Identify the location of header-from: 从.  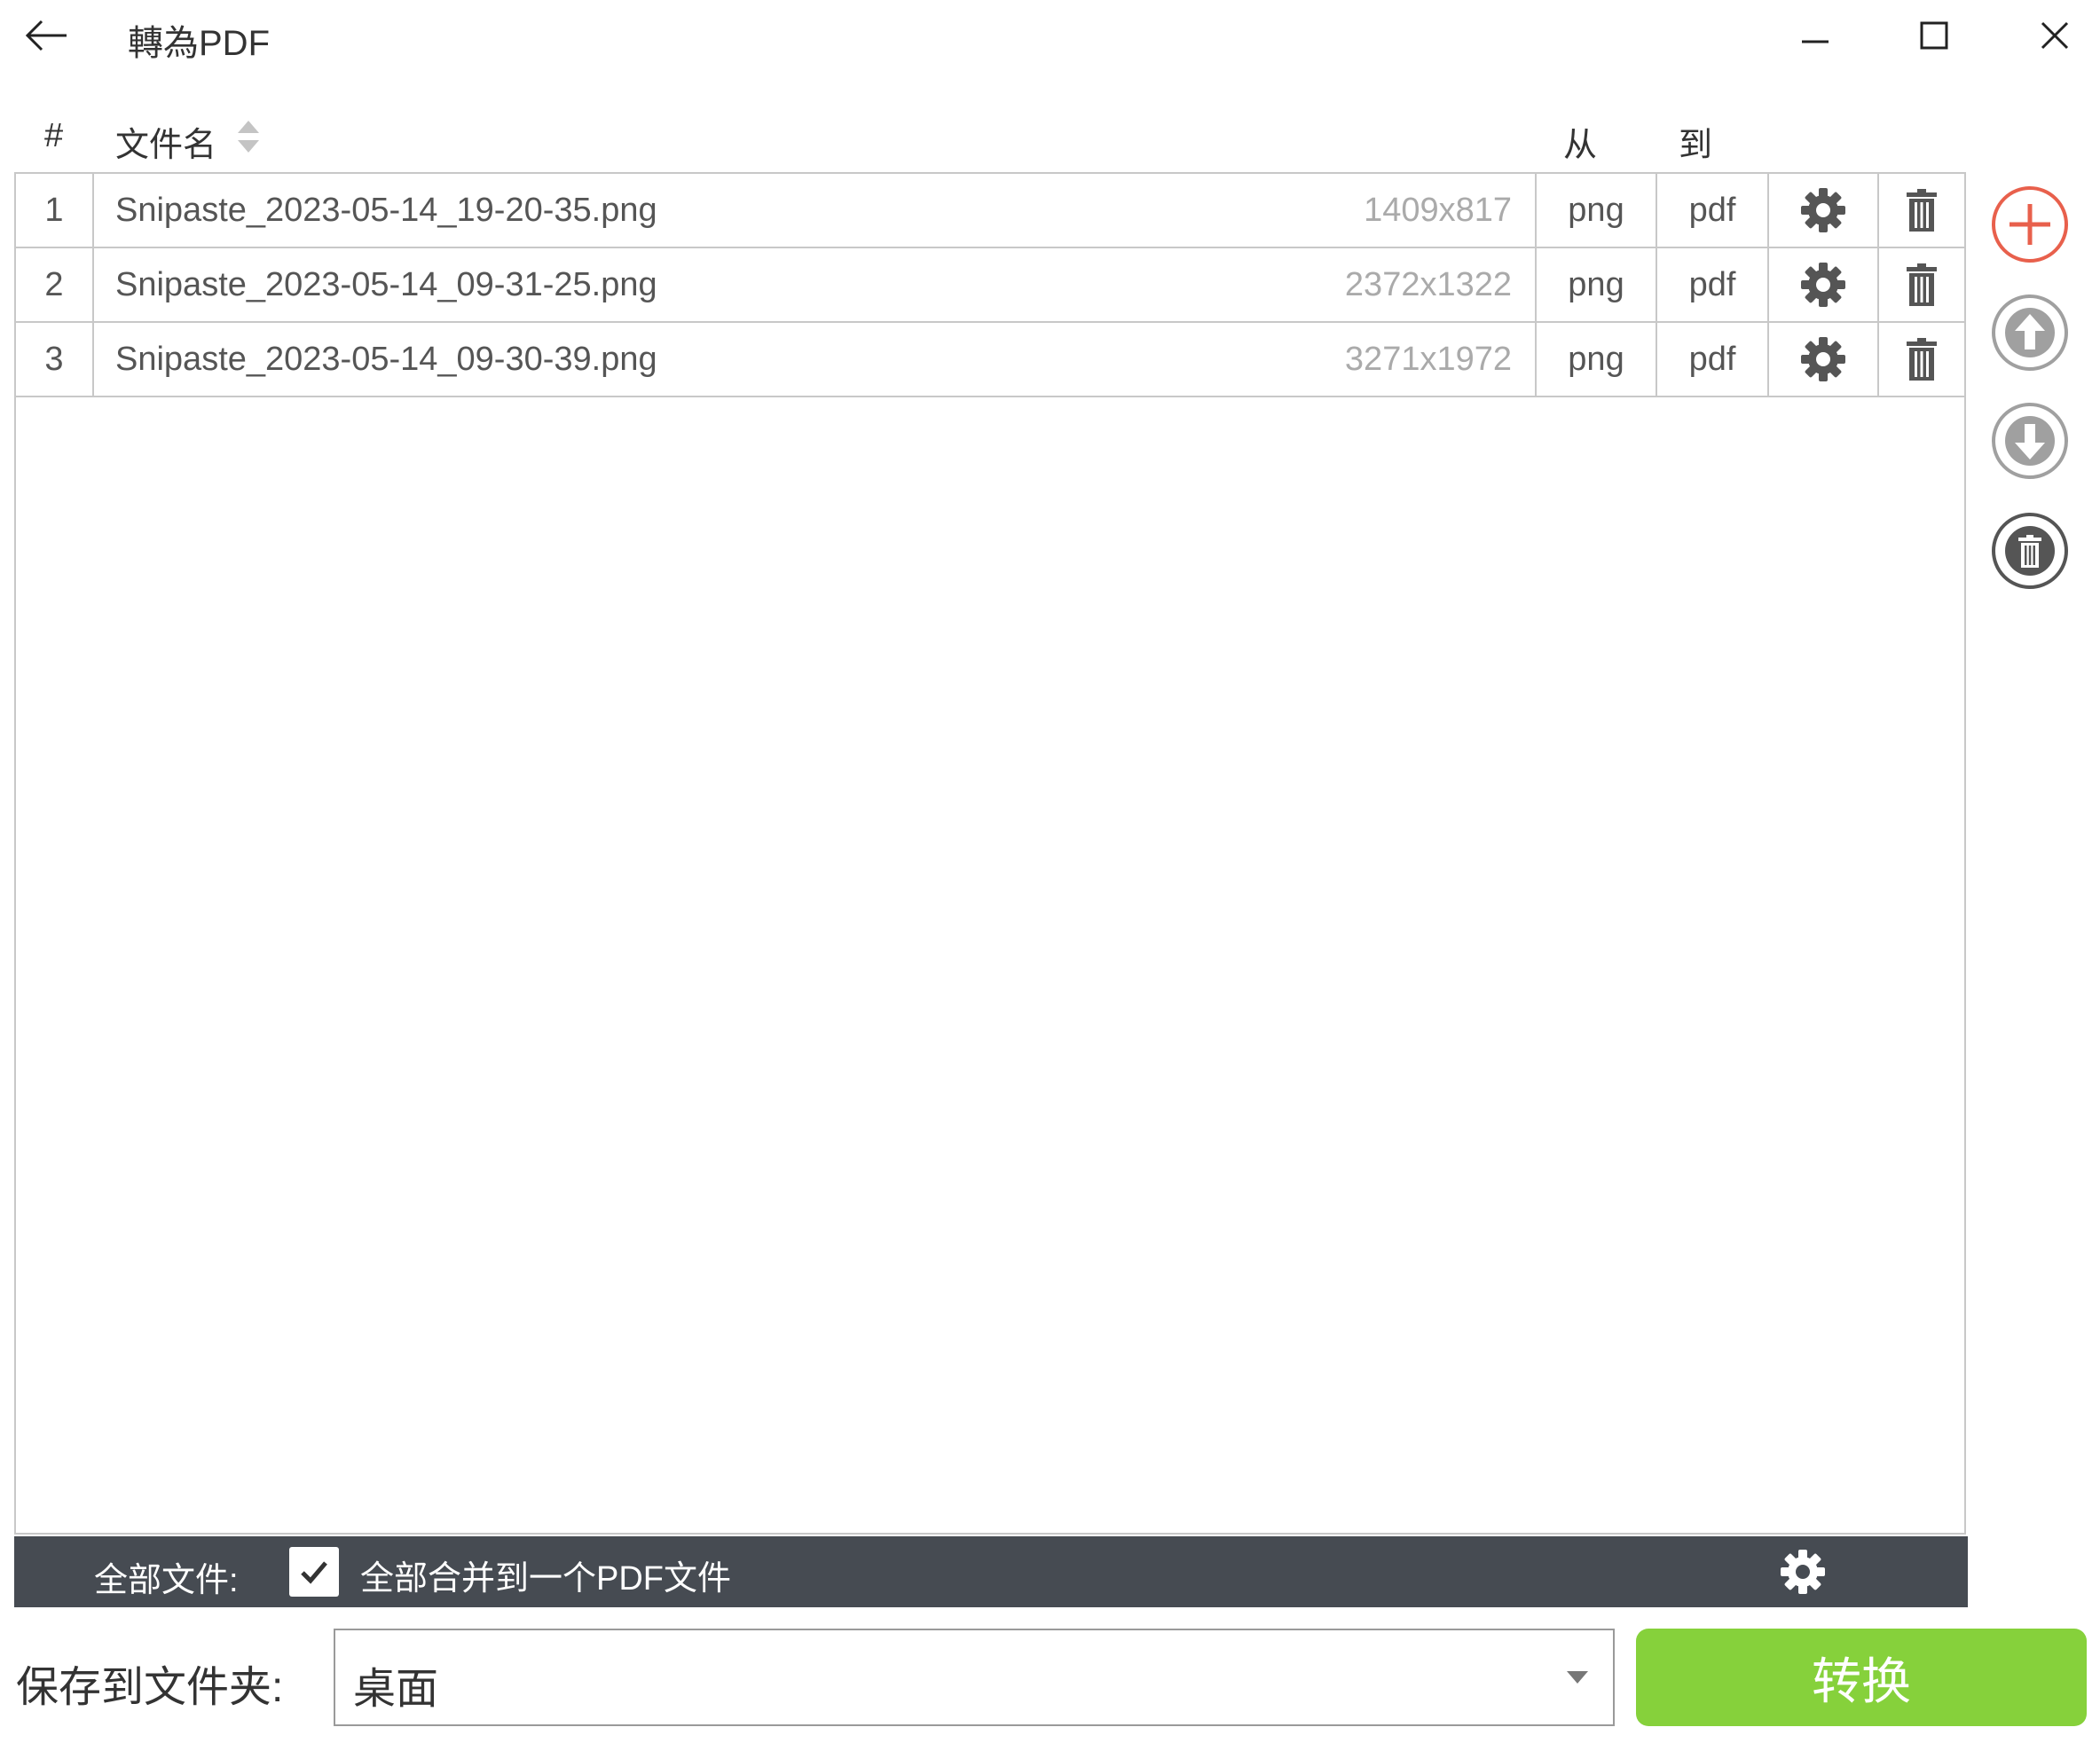
(1580, 145).